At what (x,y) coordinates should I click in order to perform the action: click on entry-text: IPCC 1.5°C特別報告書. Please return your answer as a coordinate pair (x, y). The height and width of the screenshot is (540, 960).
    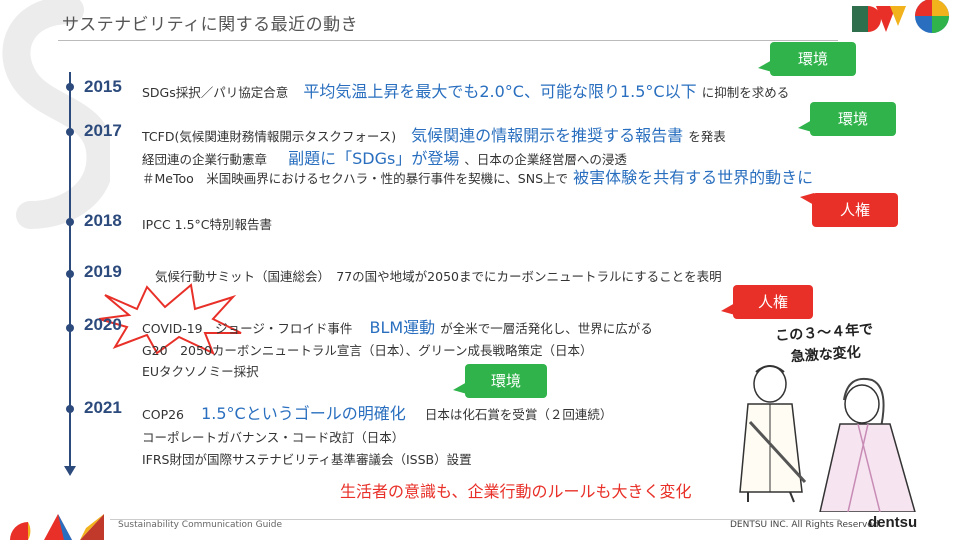
    Looking at the image, I should click on (207, 224).